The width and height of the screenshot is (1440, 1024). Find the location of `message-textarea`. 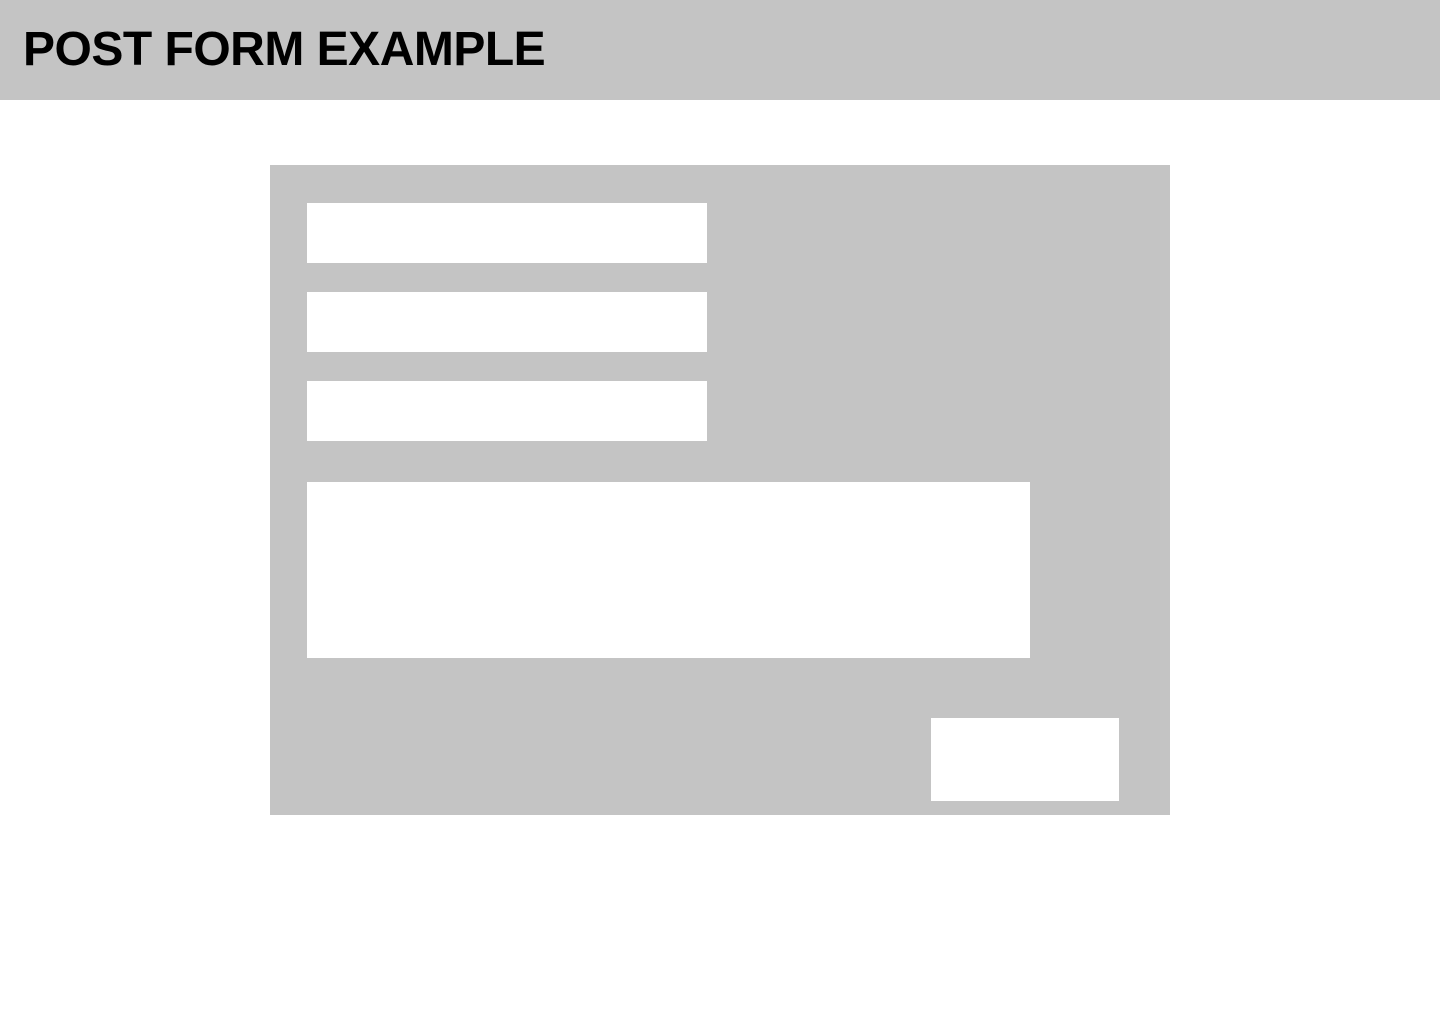

message-textarea is located at coordinates (668, 570).